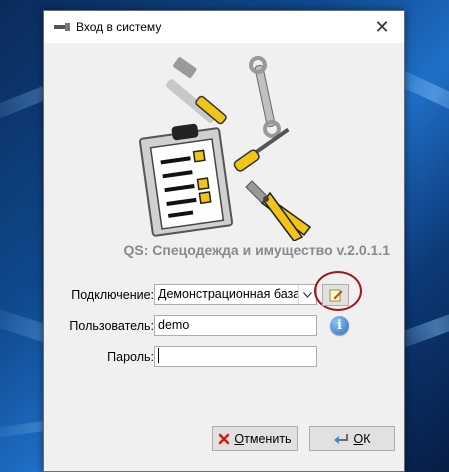 The image size is (449, 472). What do you see at coordinates (130, 357) in the screenshot?
I see `password-label: Пароль:` at bounding box center [130, 357].